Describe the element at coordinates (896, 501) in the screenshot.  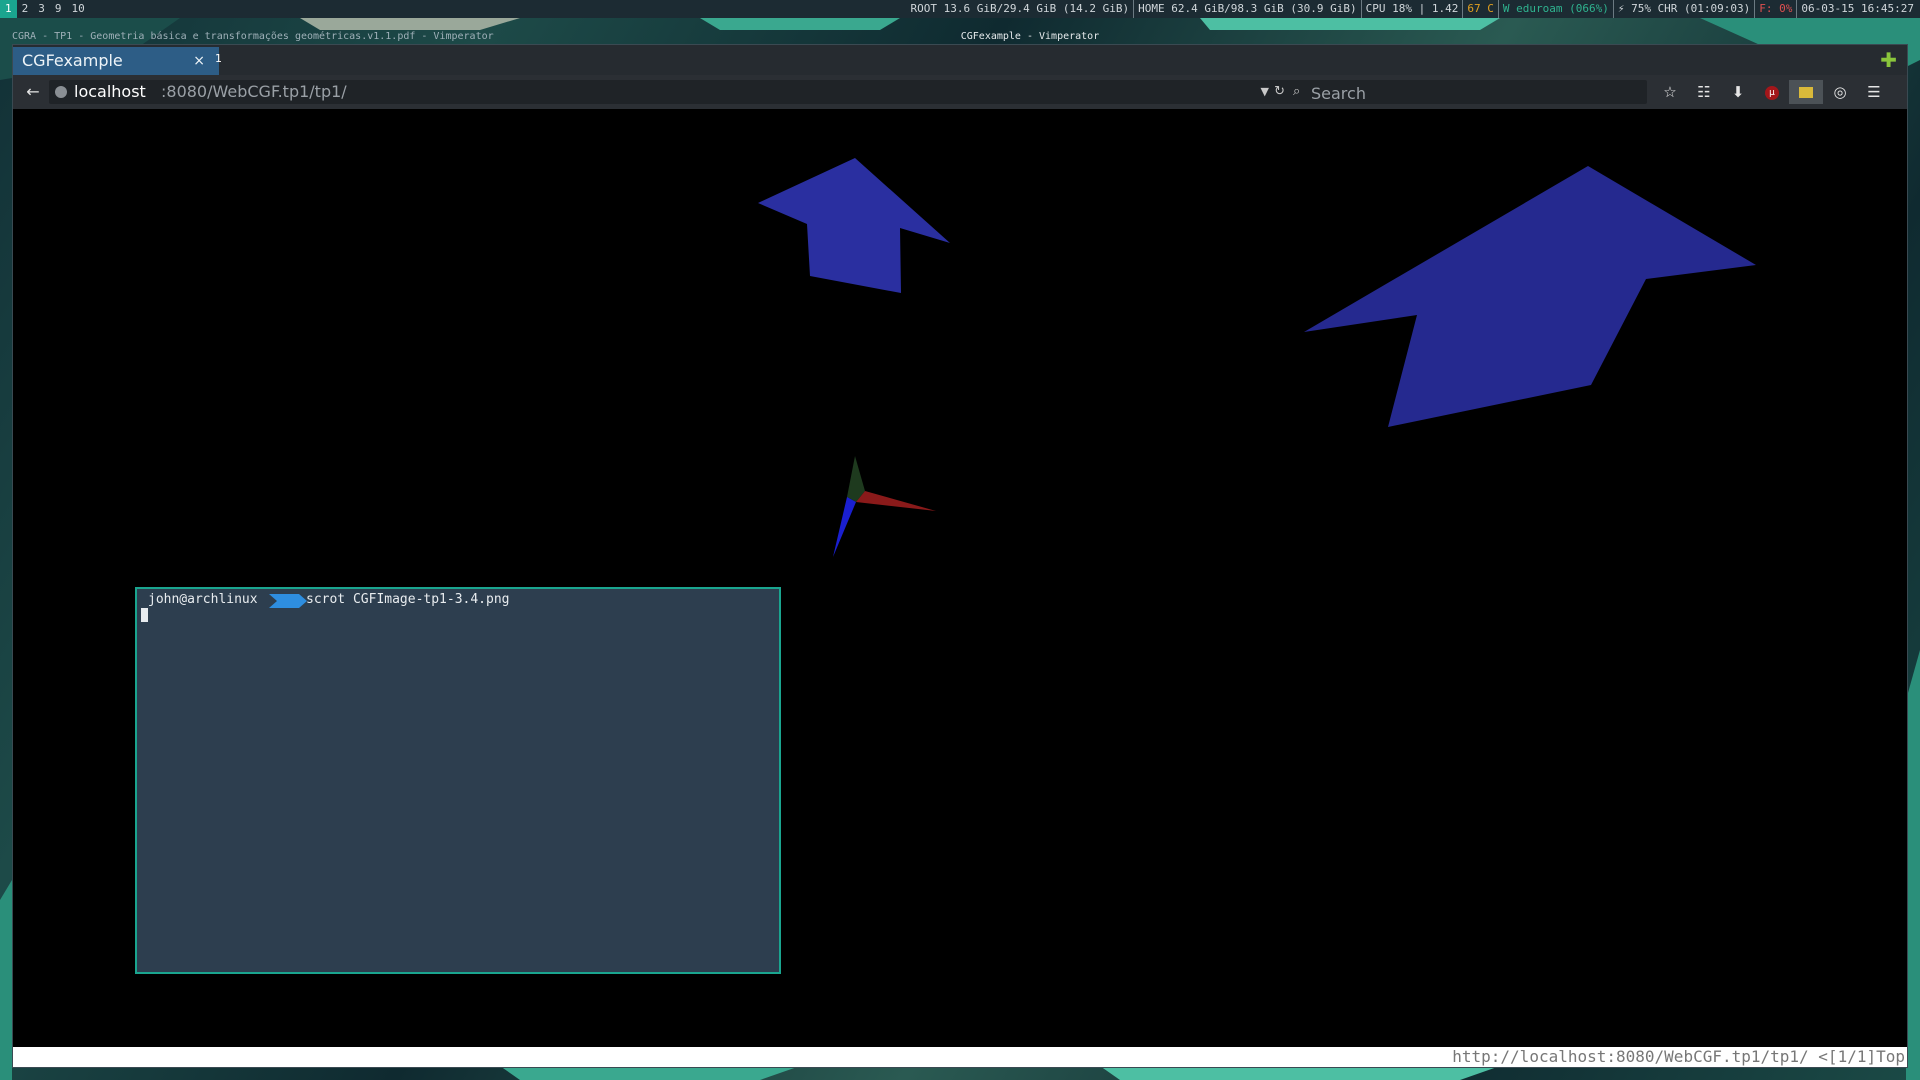
I see `axis-x-marker` at that location.